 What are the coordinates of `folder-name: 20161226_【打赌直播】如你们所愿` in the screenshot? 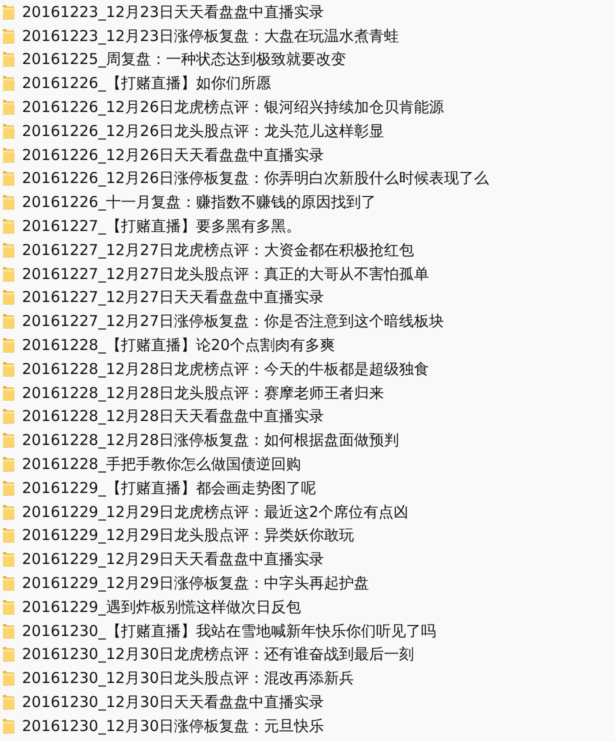 It's located at (146, 83).